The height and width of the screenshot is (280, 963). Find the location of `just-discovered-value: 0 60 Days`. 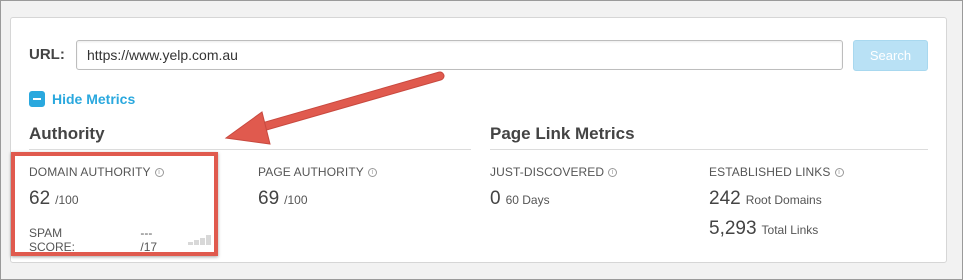

just-discovered-value: 0 60 Days is located at coordinates (520, 198).